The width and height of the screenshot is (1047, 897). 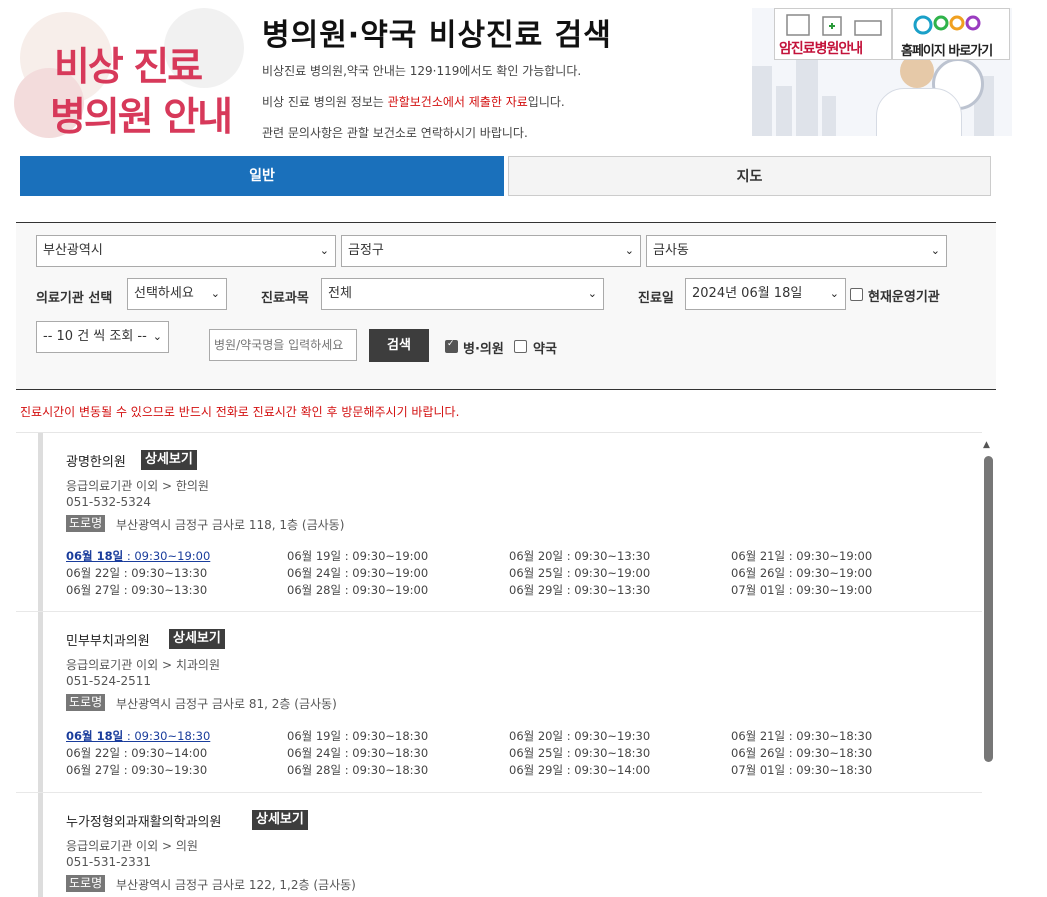 What do you see at coordinates (358, 753) in the screenshot?
I see `schedule-entry: 06월 24일 : 09:30~18:30` at bounding box center [358, 753].